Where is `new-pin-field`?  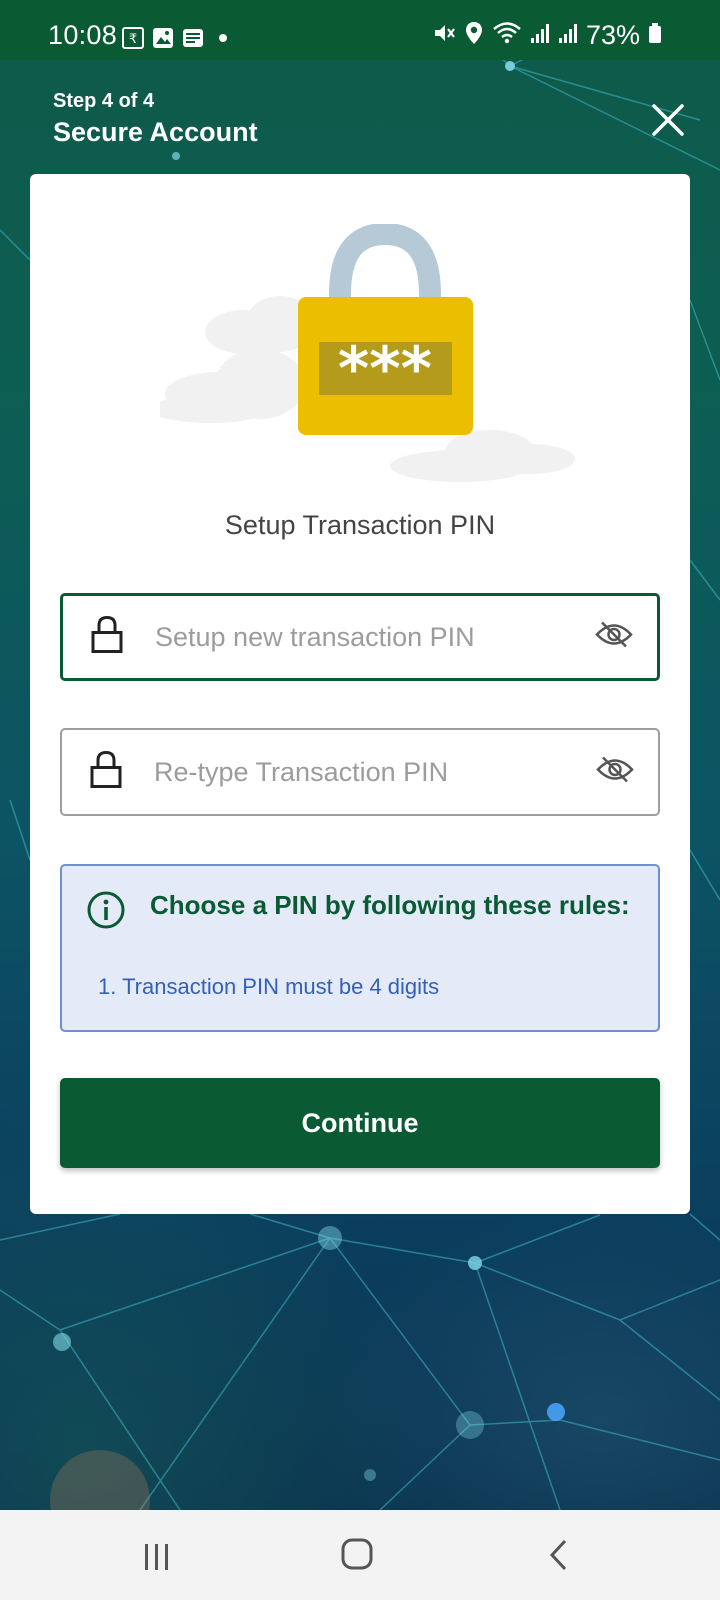 new-pin-field is located at coordinates (360, 637).